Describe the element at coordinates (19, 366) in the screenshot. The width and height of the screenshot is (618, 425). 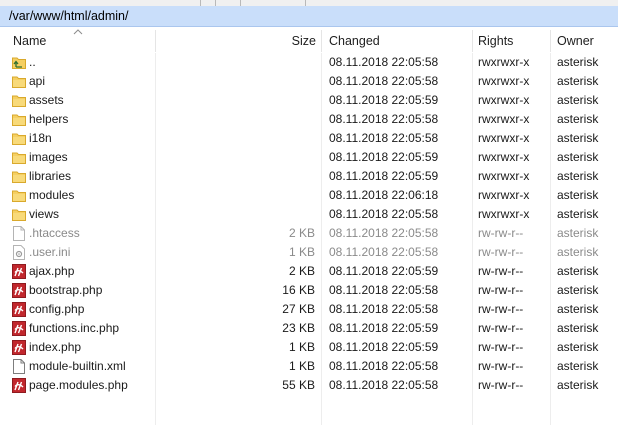
I see `xml-file-icon` at that location.